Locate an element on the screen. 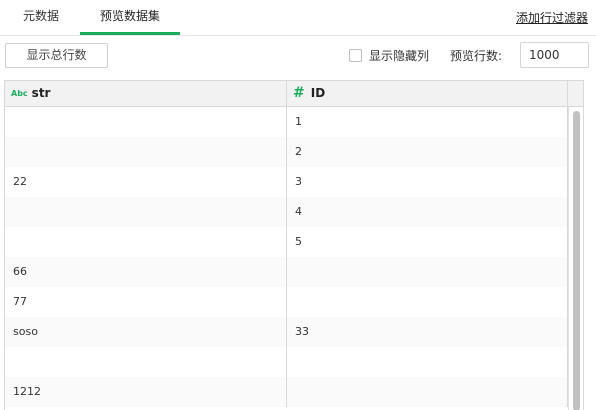 This screenshot has height=410, width=596. table-cell: 22 is located at coordinates (146, 182).